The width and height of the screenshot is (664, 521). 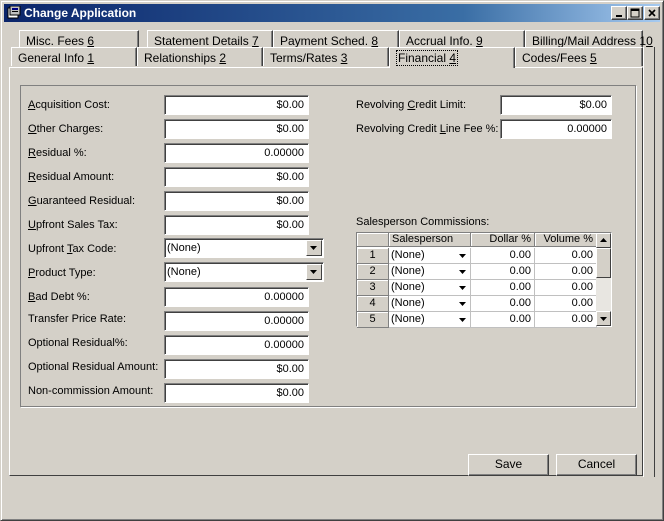 What do you see at coordinates (57, 41) in the screenshot?
I see `tab-label: Misc. Fees` at bounding box center [57, 41].